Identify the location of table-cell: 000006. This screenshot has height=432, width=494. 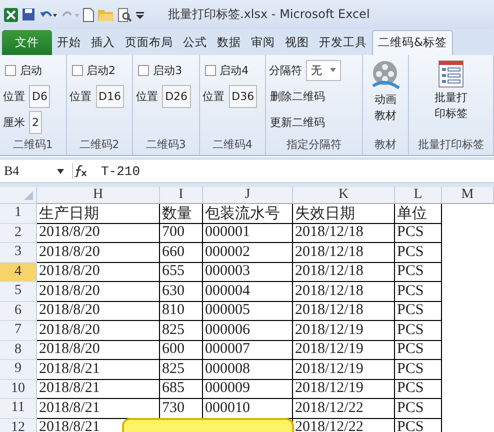
(227, 330).